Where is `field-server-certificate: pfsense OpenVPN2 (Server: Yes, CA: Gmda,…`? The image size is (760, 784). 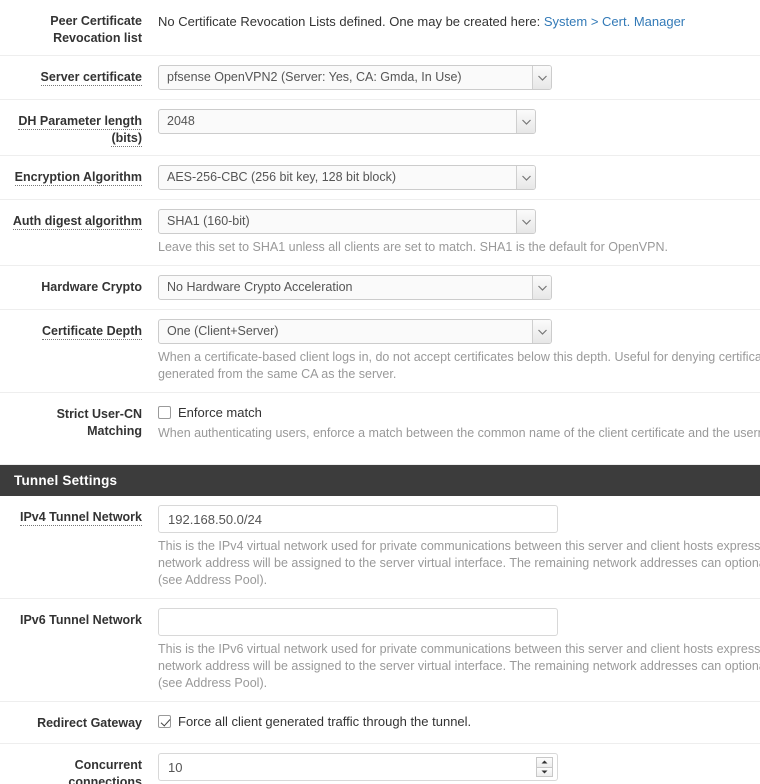
field-server-certificate: pfsense OpenVPN2 (Server: Yes, CA: Gmda,… is located at coordinates (451, 77).